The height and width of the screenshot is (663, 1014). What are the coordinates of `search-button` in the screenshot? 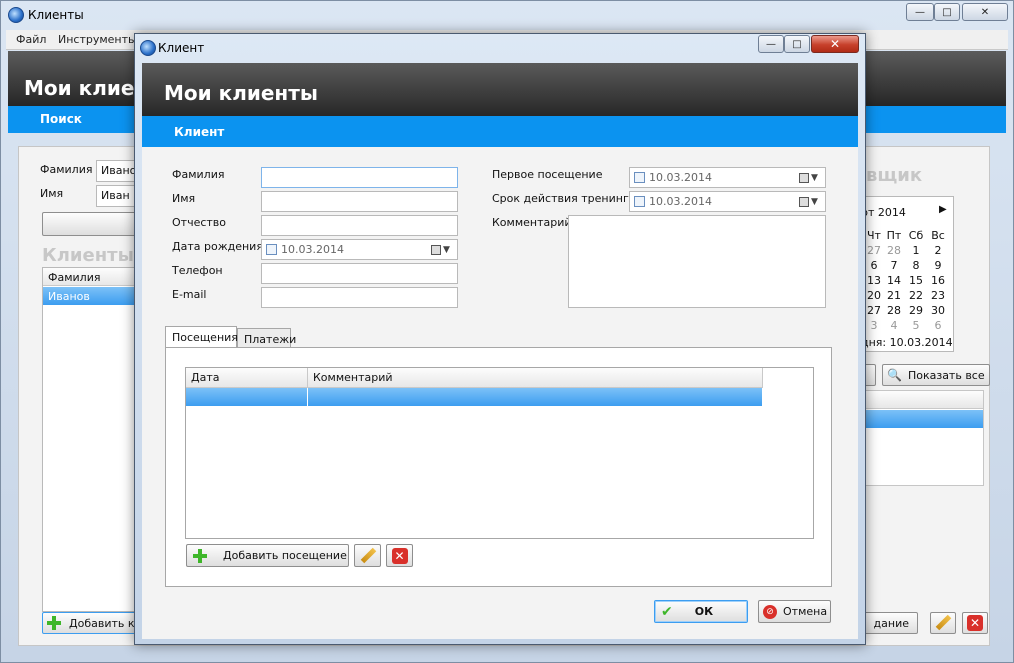 It's located at (89, 224).